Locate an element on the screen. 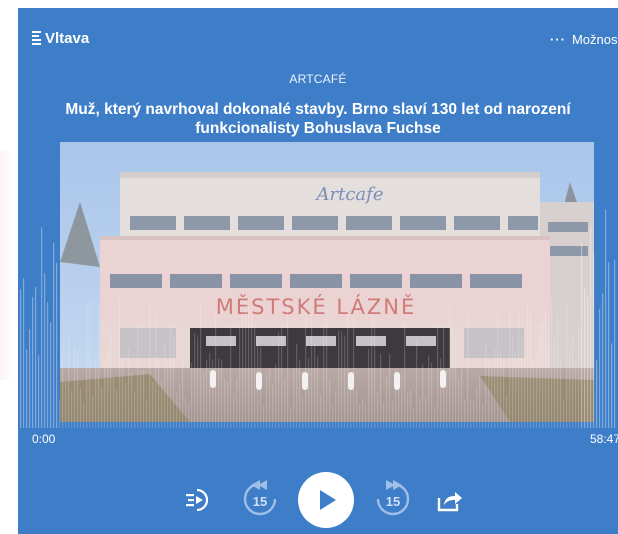 Image resolution: width=618 pixels, height=534 pixels. speed-icon is located at coordinates (197, 500).